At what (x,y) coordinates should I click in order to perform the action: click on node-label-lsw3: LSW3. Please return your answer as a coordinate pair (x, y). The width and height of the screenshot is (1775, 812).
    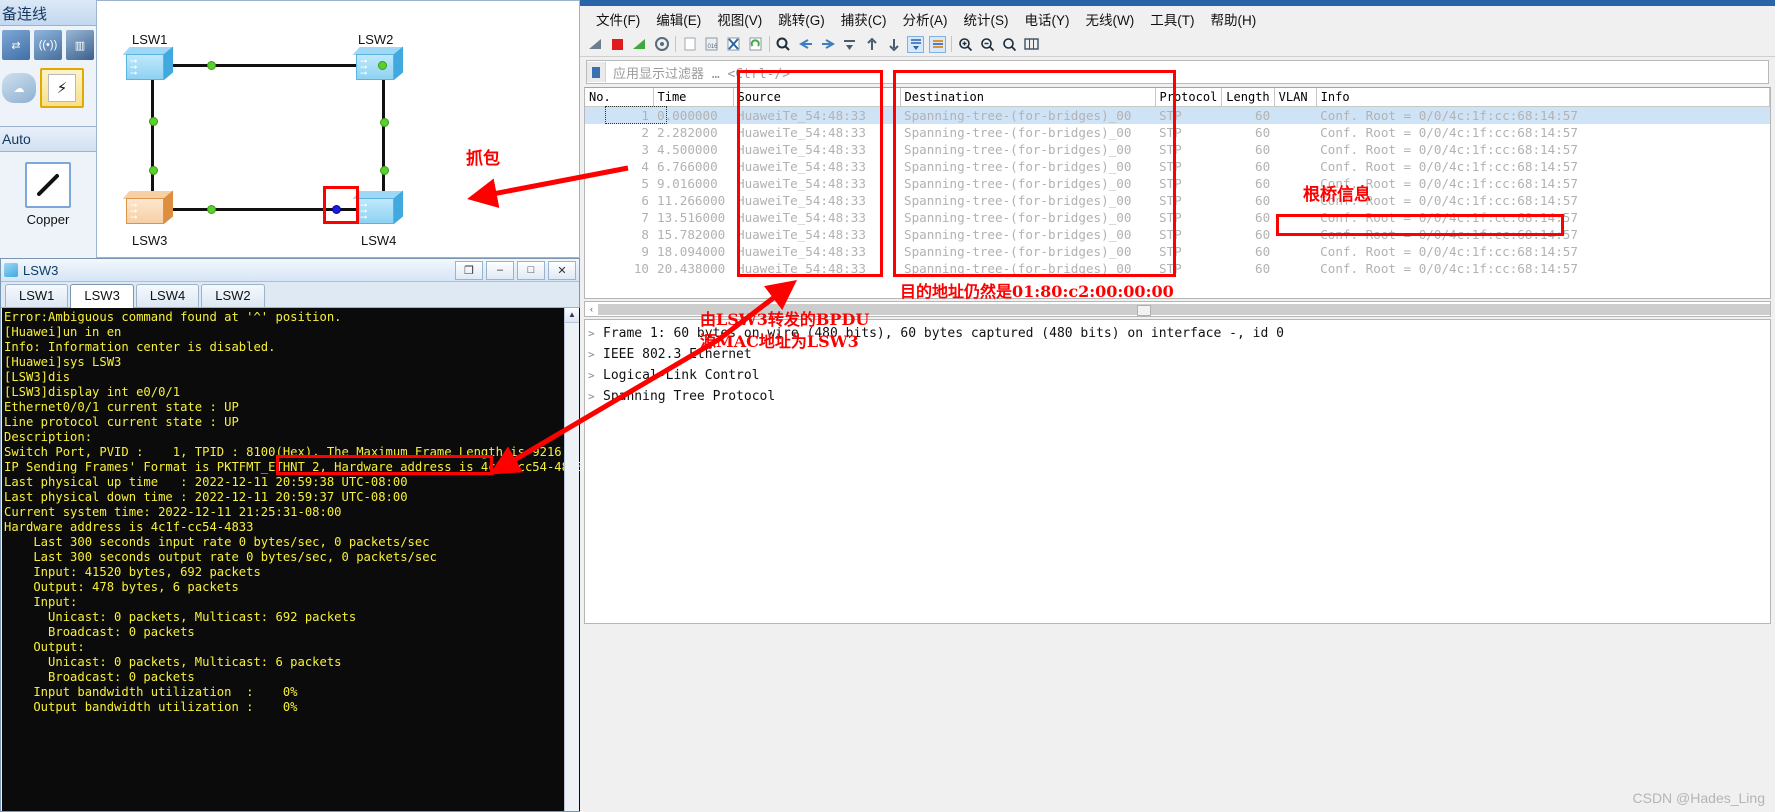
    Looking at the image, I should click on (150, 240).